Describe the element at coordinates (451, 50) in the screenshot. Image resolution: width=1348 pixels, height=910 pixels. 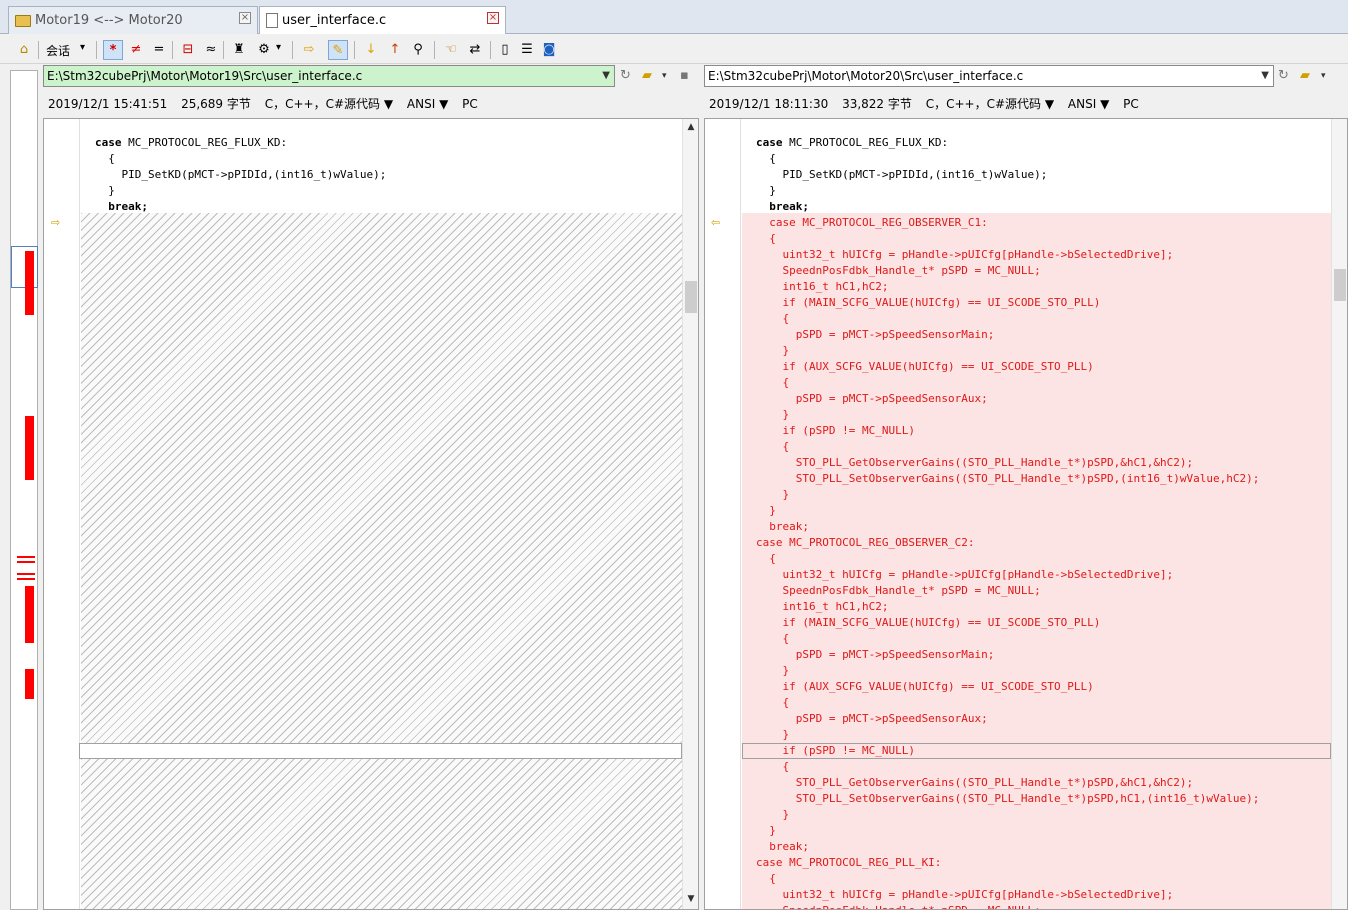
I see `copy-icon: ☜` at that location.